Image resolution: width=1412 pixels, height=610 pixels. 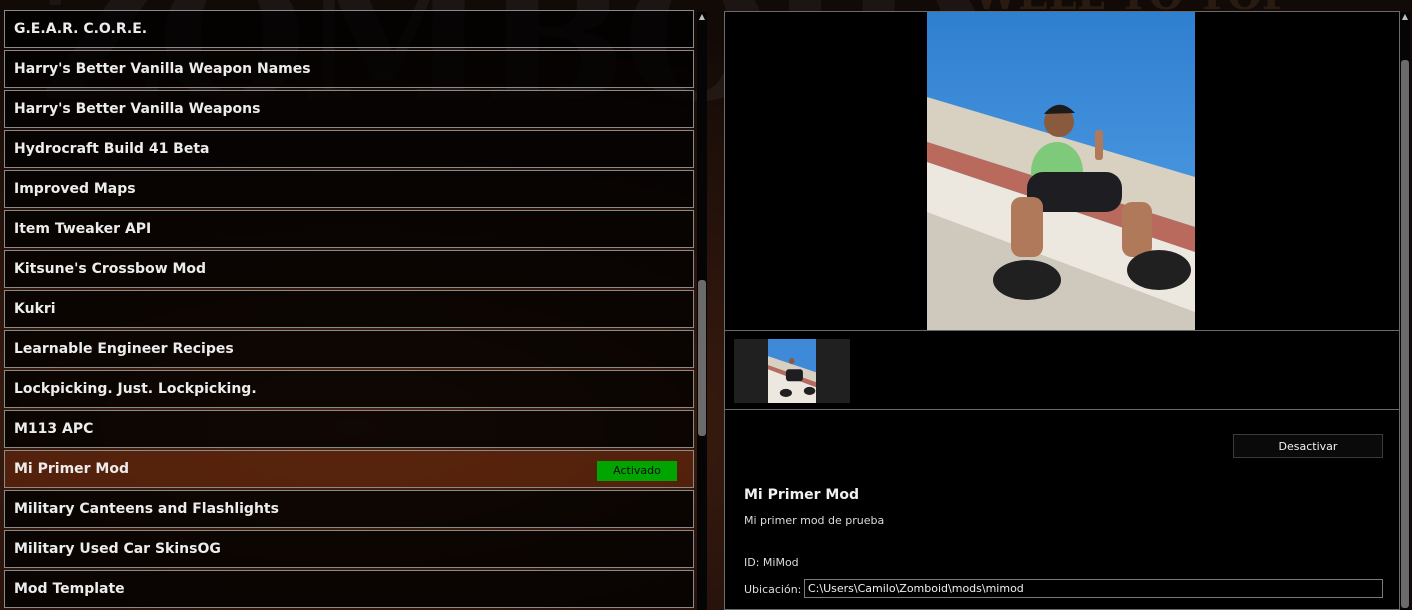 What do you see at coordinates (1061, 171) in the screenshot?
I see `mod-preview-image` at bounding box center [1061, 171].